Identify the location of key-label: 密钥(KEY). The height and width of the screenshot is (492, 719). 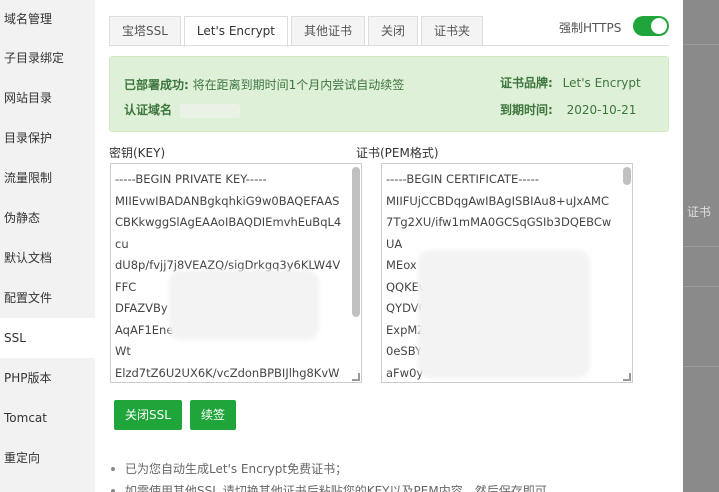
(137, 153).